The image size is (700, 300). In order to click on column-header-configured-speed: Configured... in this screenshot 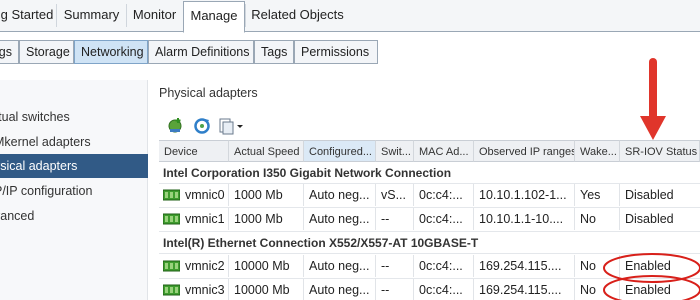, I will do `click(340, 151)`.